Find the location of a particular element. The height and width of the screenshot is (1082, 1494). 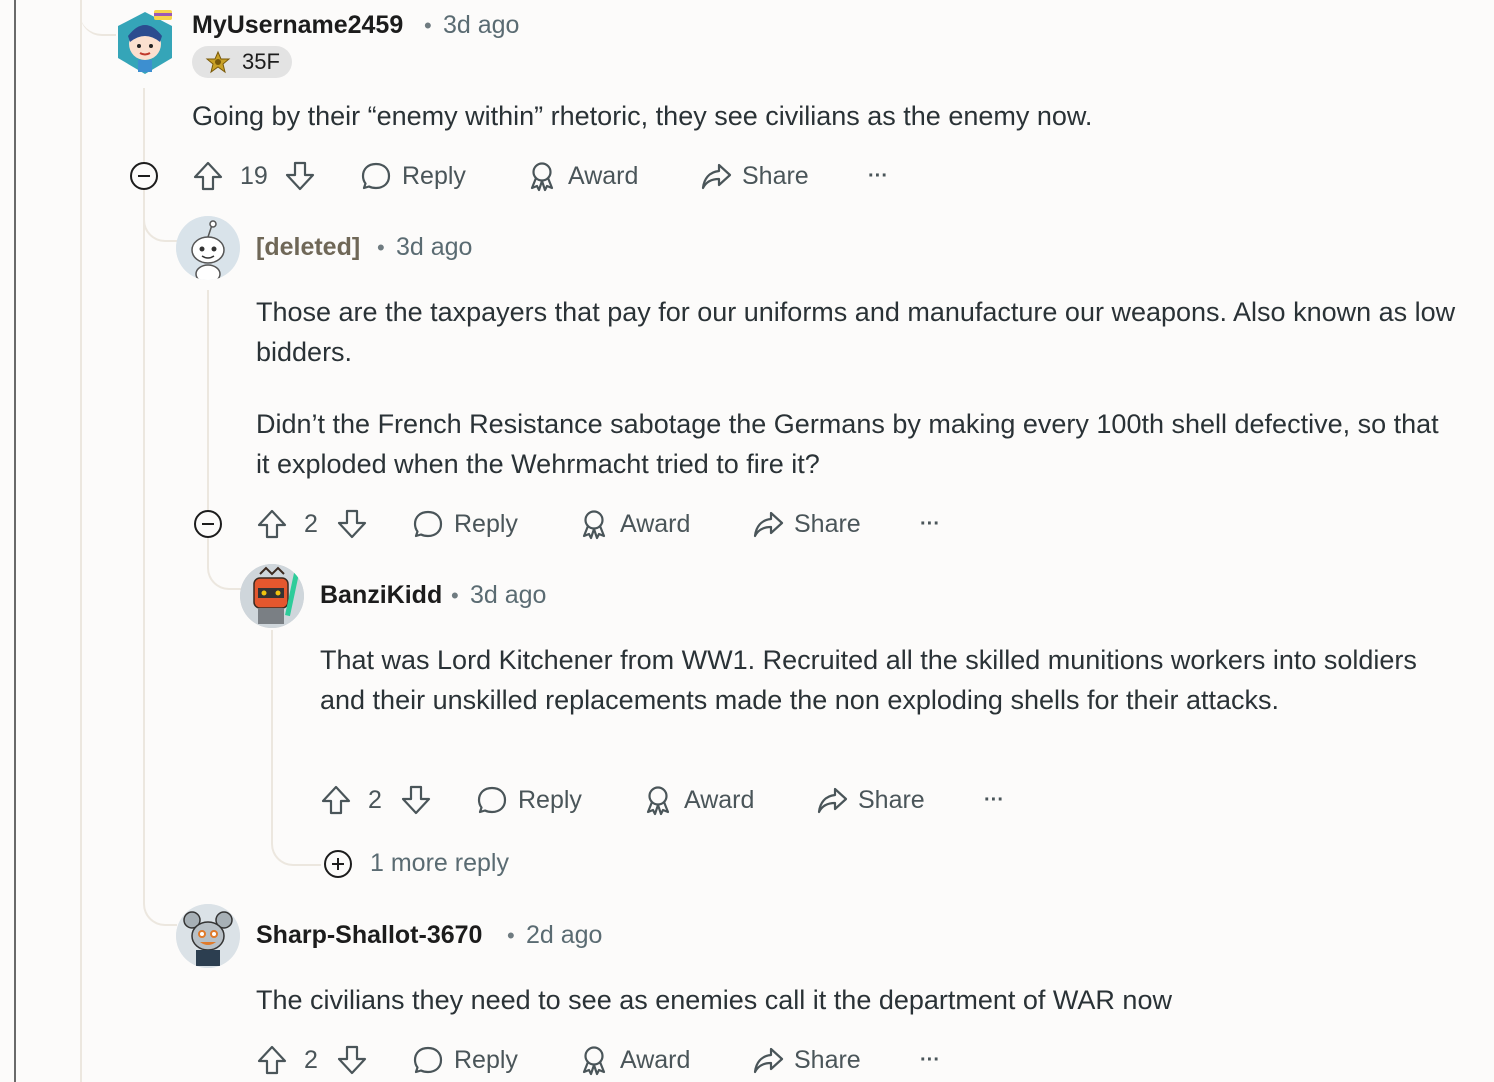

default-snoo-avatar-icon is located at coordinates (208, 248).